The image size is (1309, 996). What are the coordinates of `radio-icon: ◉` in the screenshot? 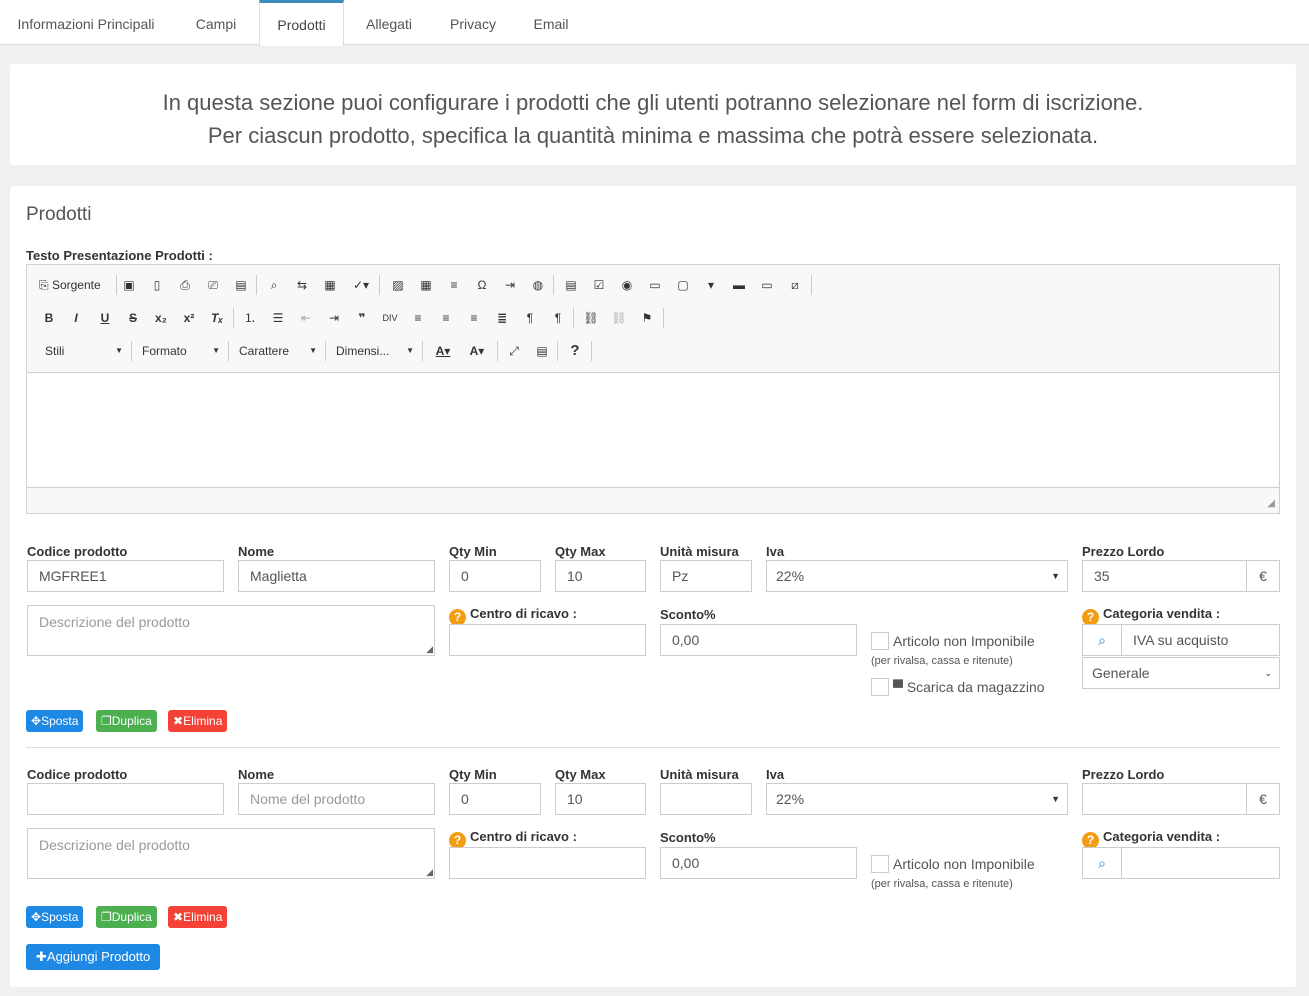 It's located at (627, 285).